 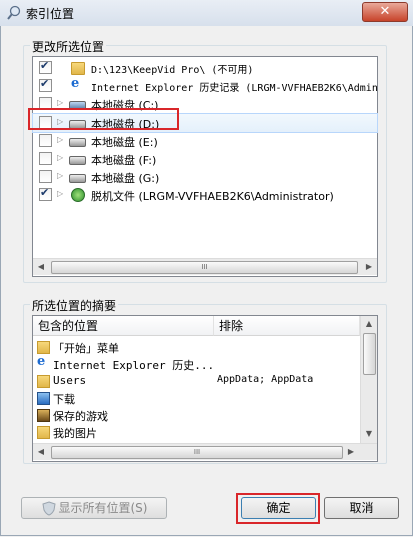 I want to click on show-all-label: 显示所有位置(S), so click(x=103, y=508).